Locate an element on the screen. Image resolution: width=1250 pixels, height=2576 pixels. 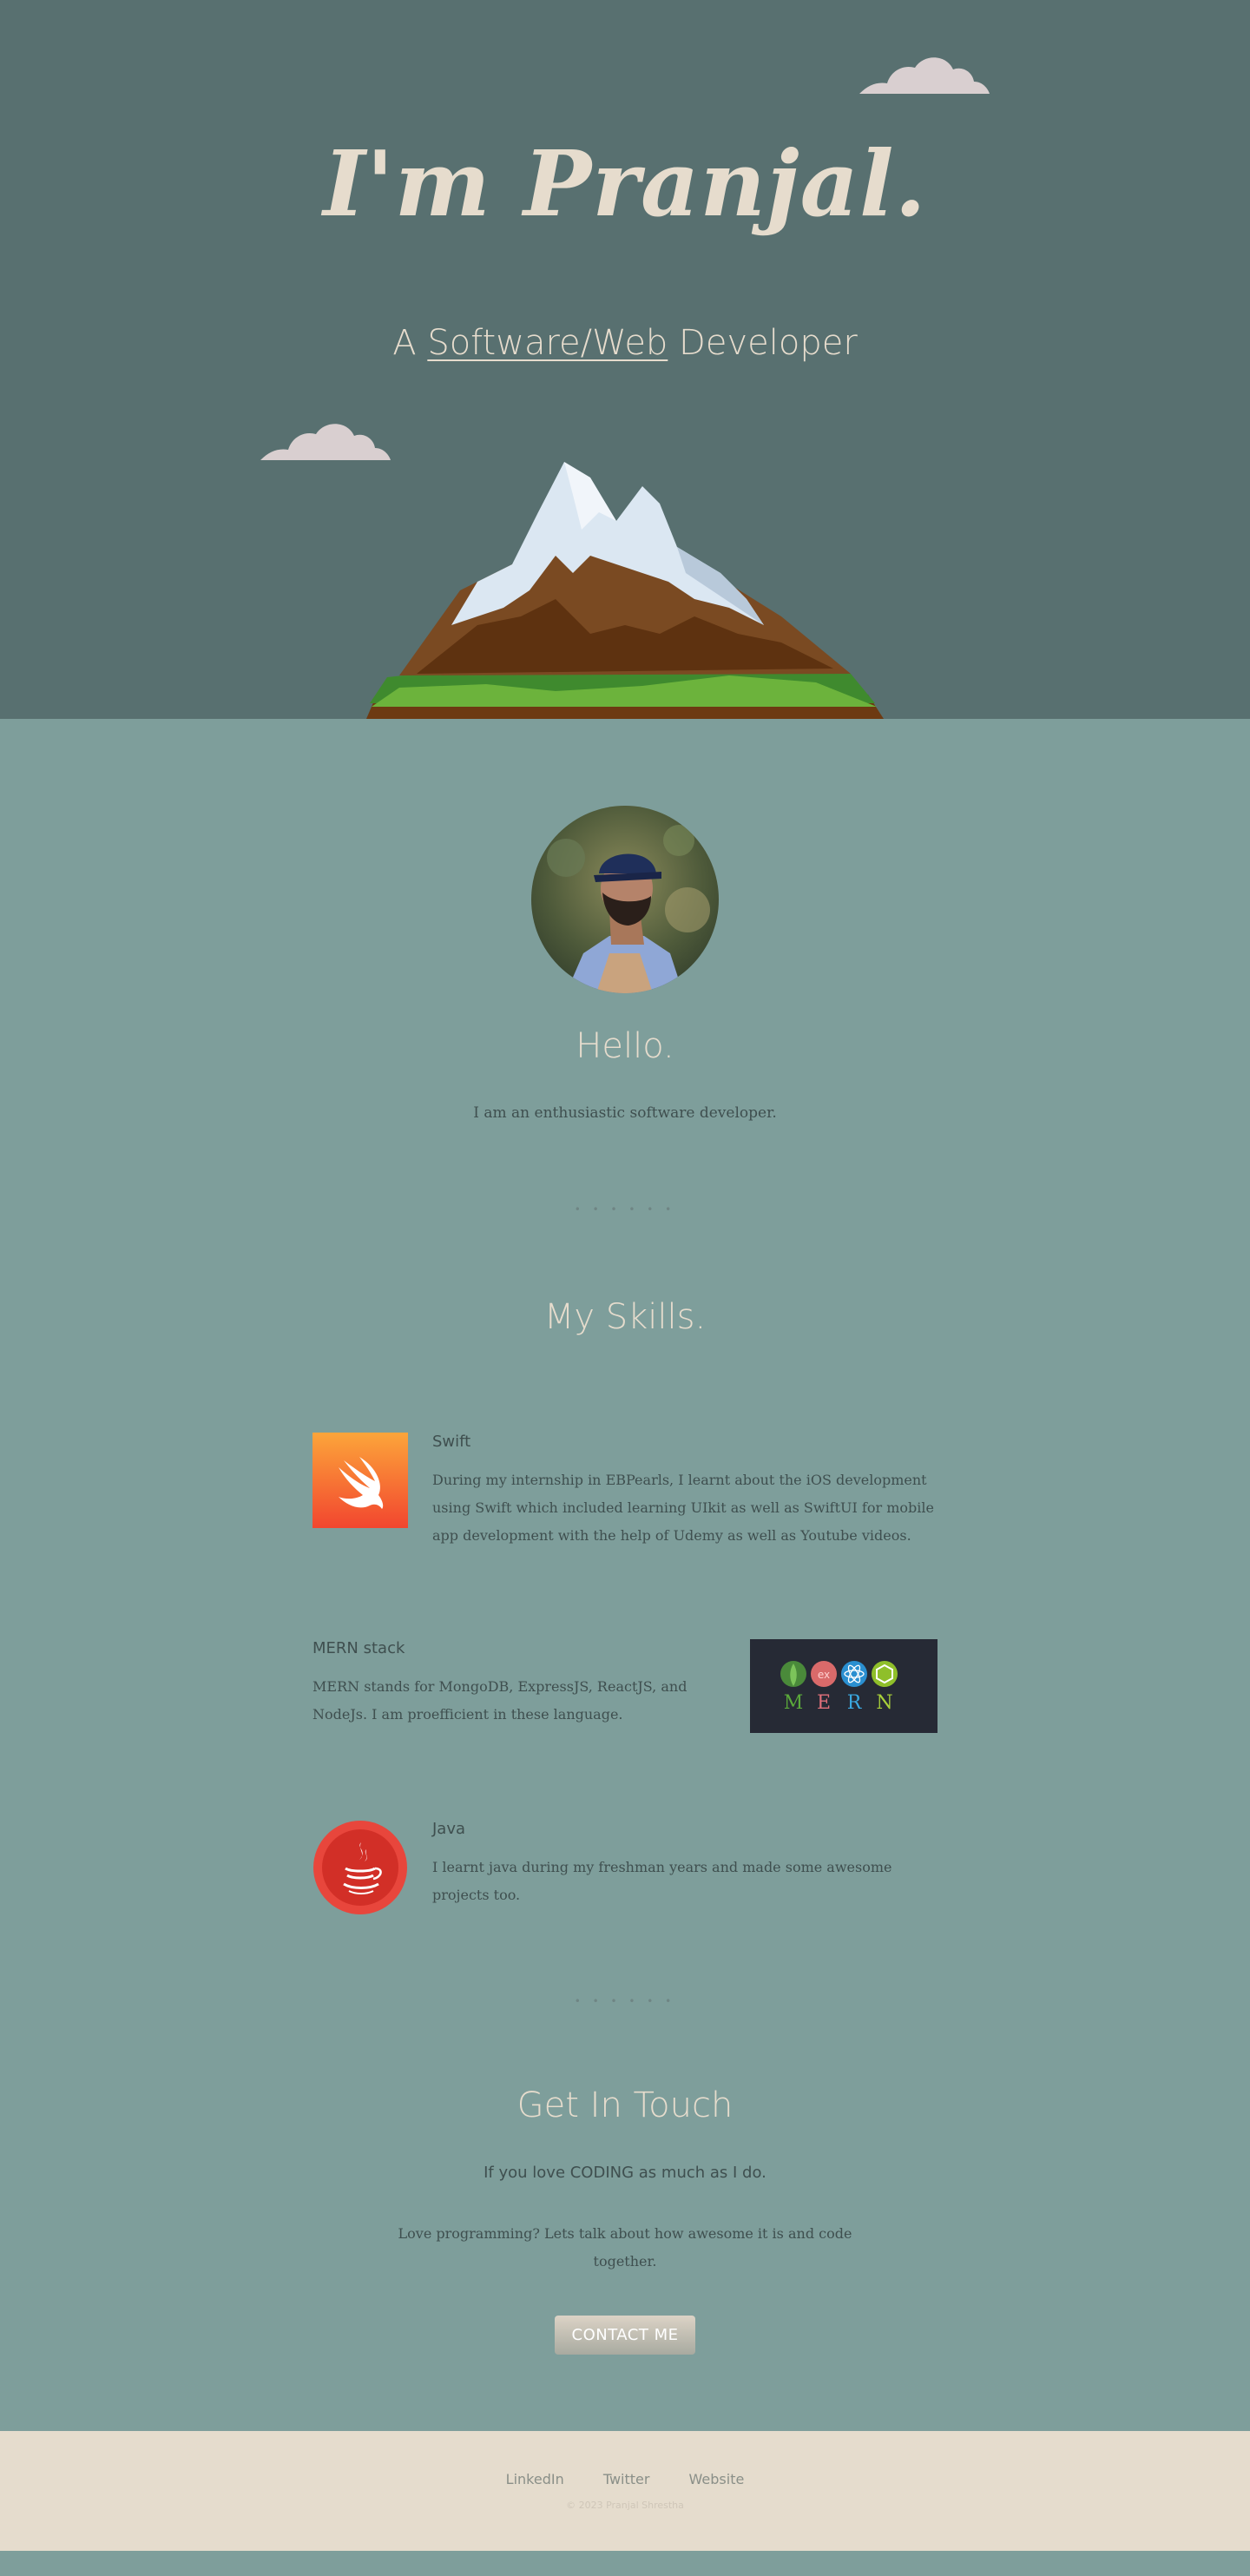
hello-heading: Hello. is located at coordinates (625, 1046).